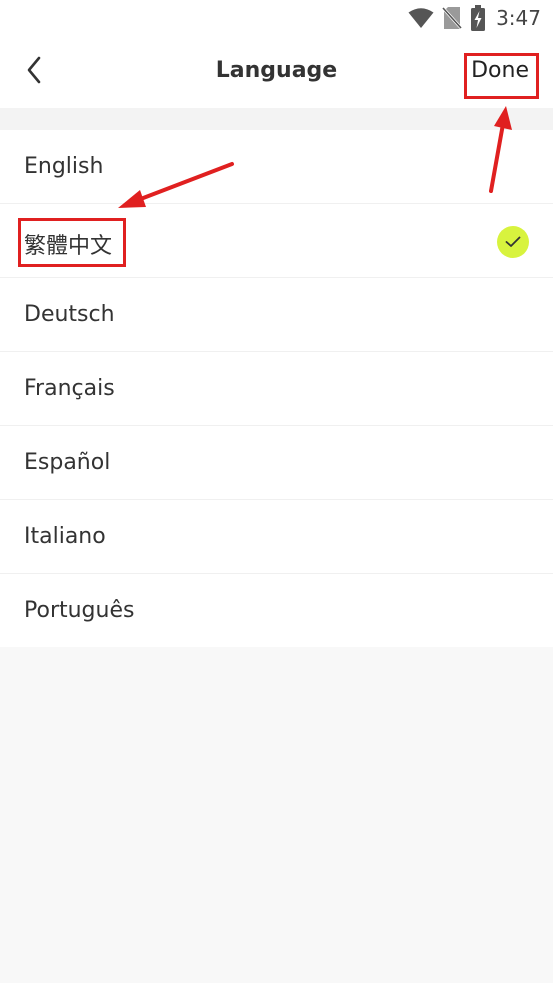 This screenshot has width=553, height=983. I want to click on language-label: Português, so click(79, 610).